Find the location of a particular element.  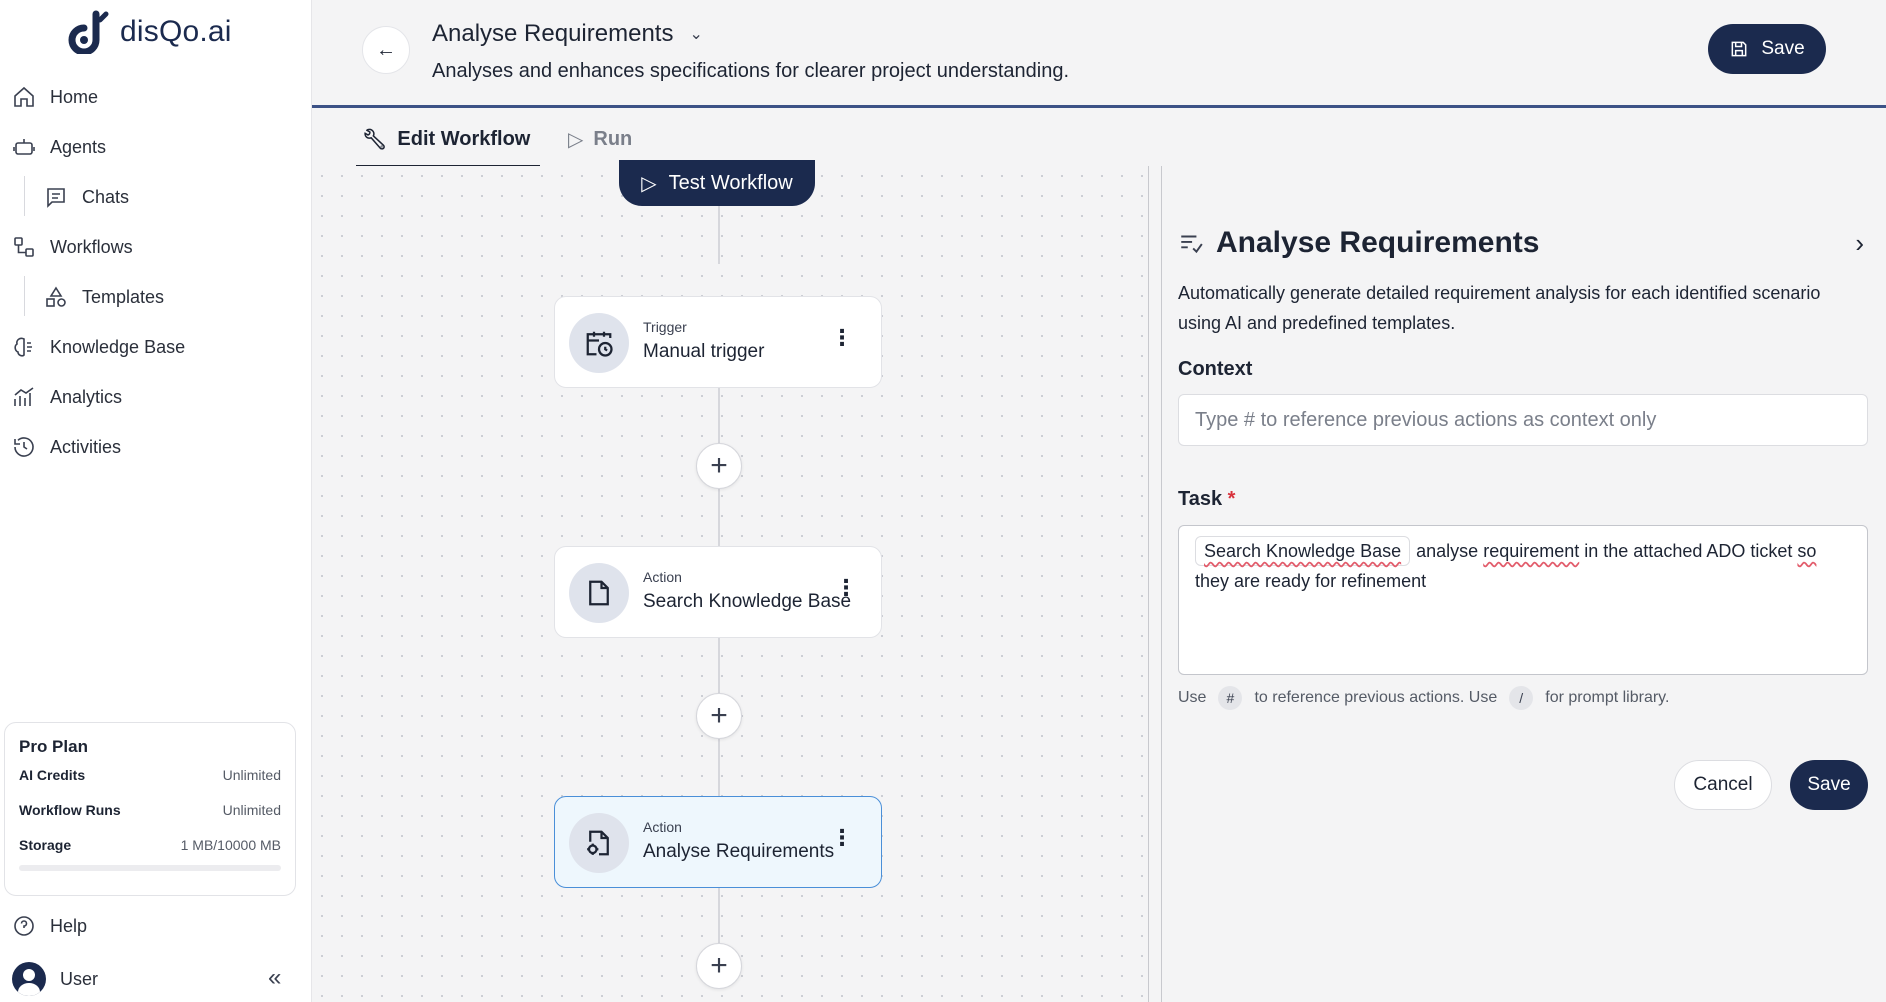

workflow-node-search-knowledge-base: Action Search Knowledge Base ⋮ is located at coordinates (718, 592).